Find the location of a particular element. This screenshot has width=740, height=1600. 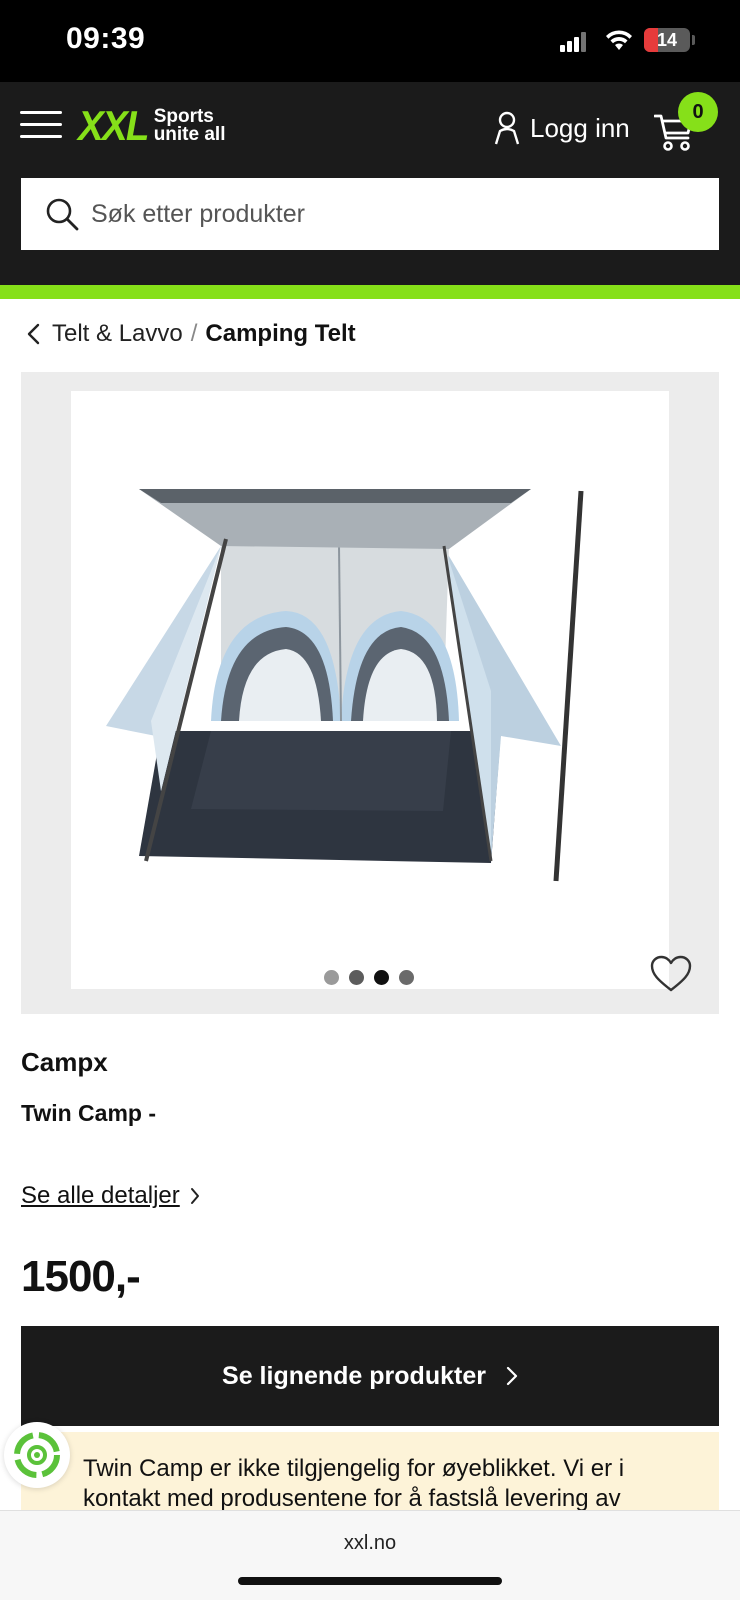

see-all-details-link: Se alle detaljer is located at coordinates (110, 1196).